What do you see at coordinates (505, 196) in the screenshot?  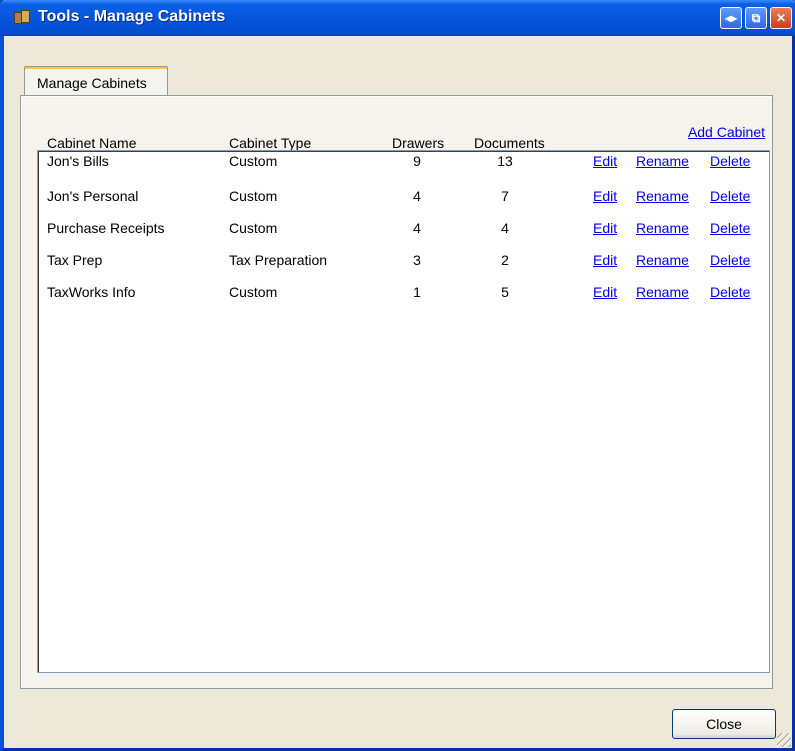 I see `documents-cell: 7` at bounding box center [505, 196].